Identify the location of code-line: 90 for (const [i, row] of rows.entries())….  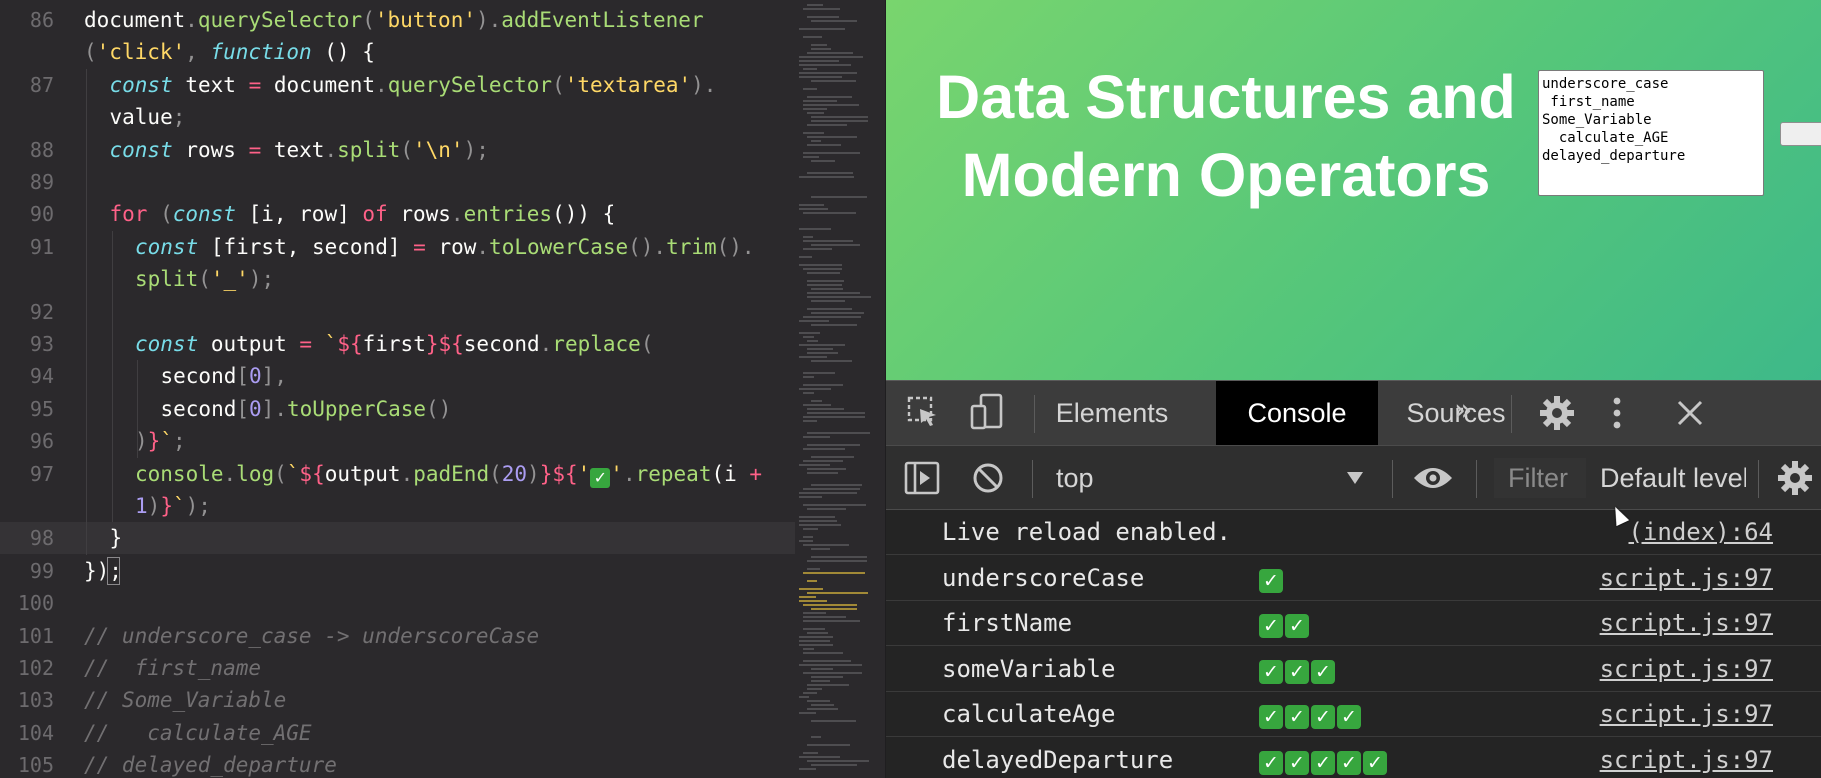
(397, 214).